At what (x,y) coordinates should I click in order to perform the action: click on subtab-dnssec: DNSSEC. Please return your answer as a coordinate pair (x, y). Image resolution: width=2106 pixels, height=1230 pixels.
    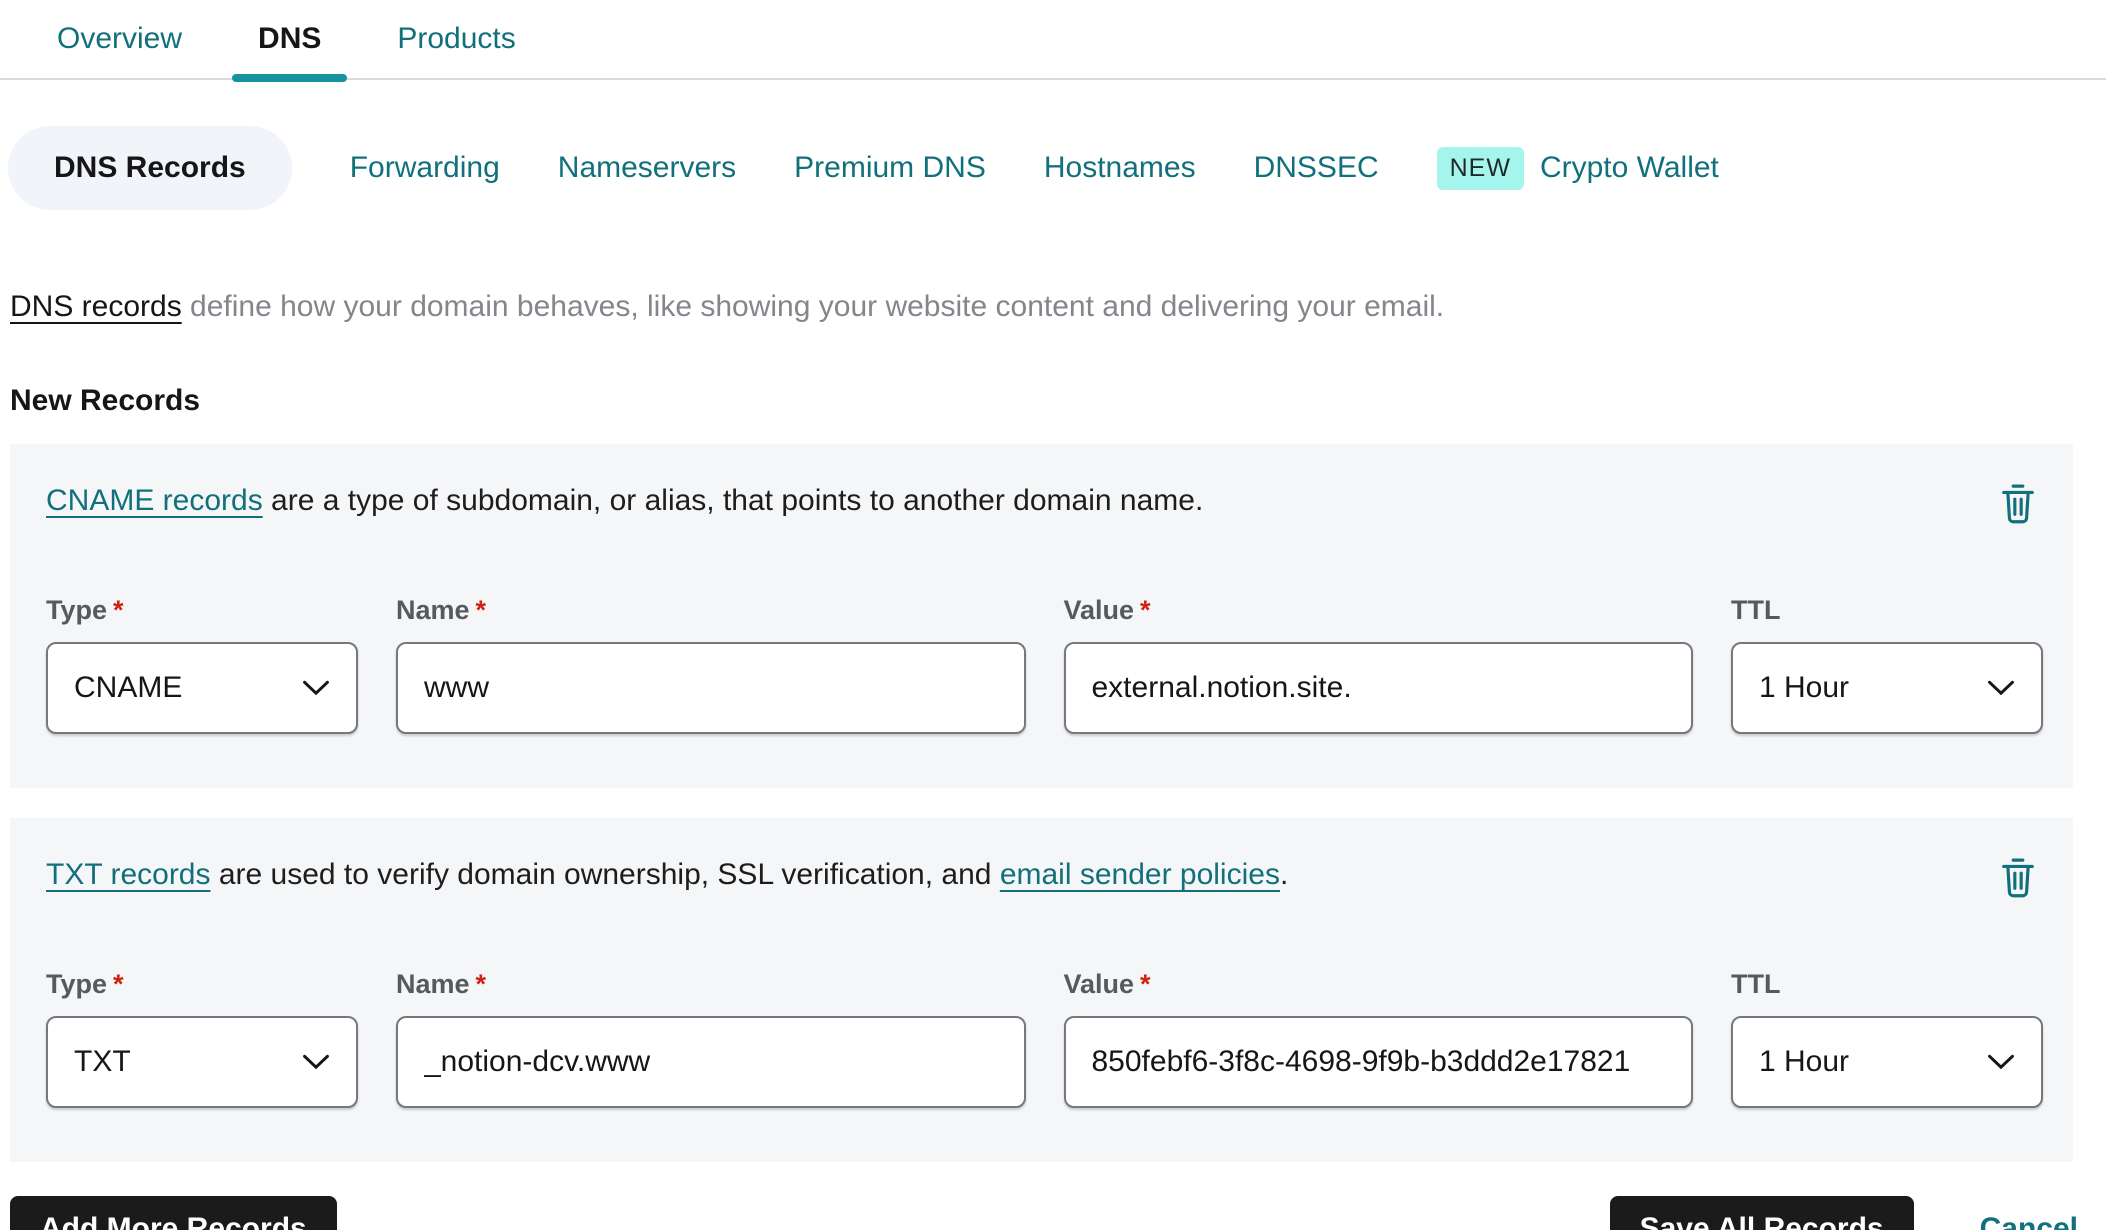
    Looking at the image, I should click on (1316, 168).